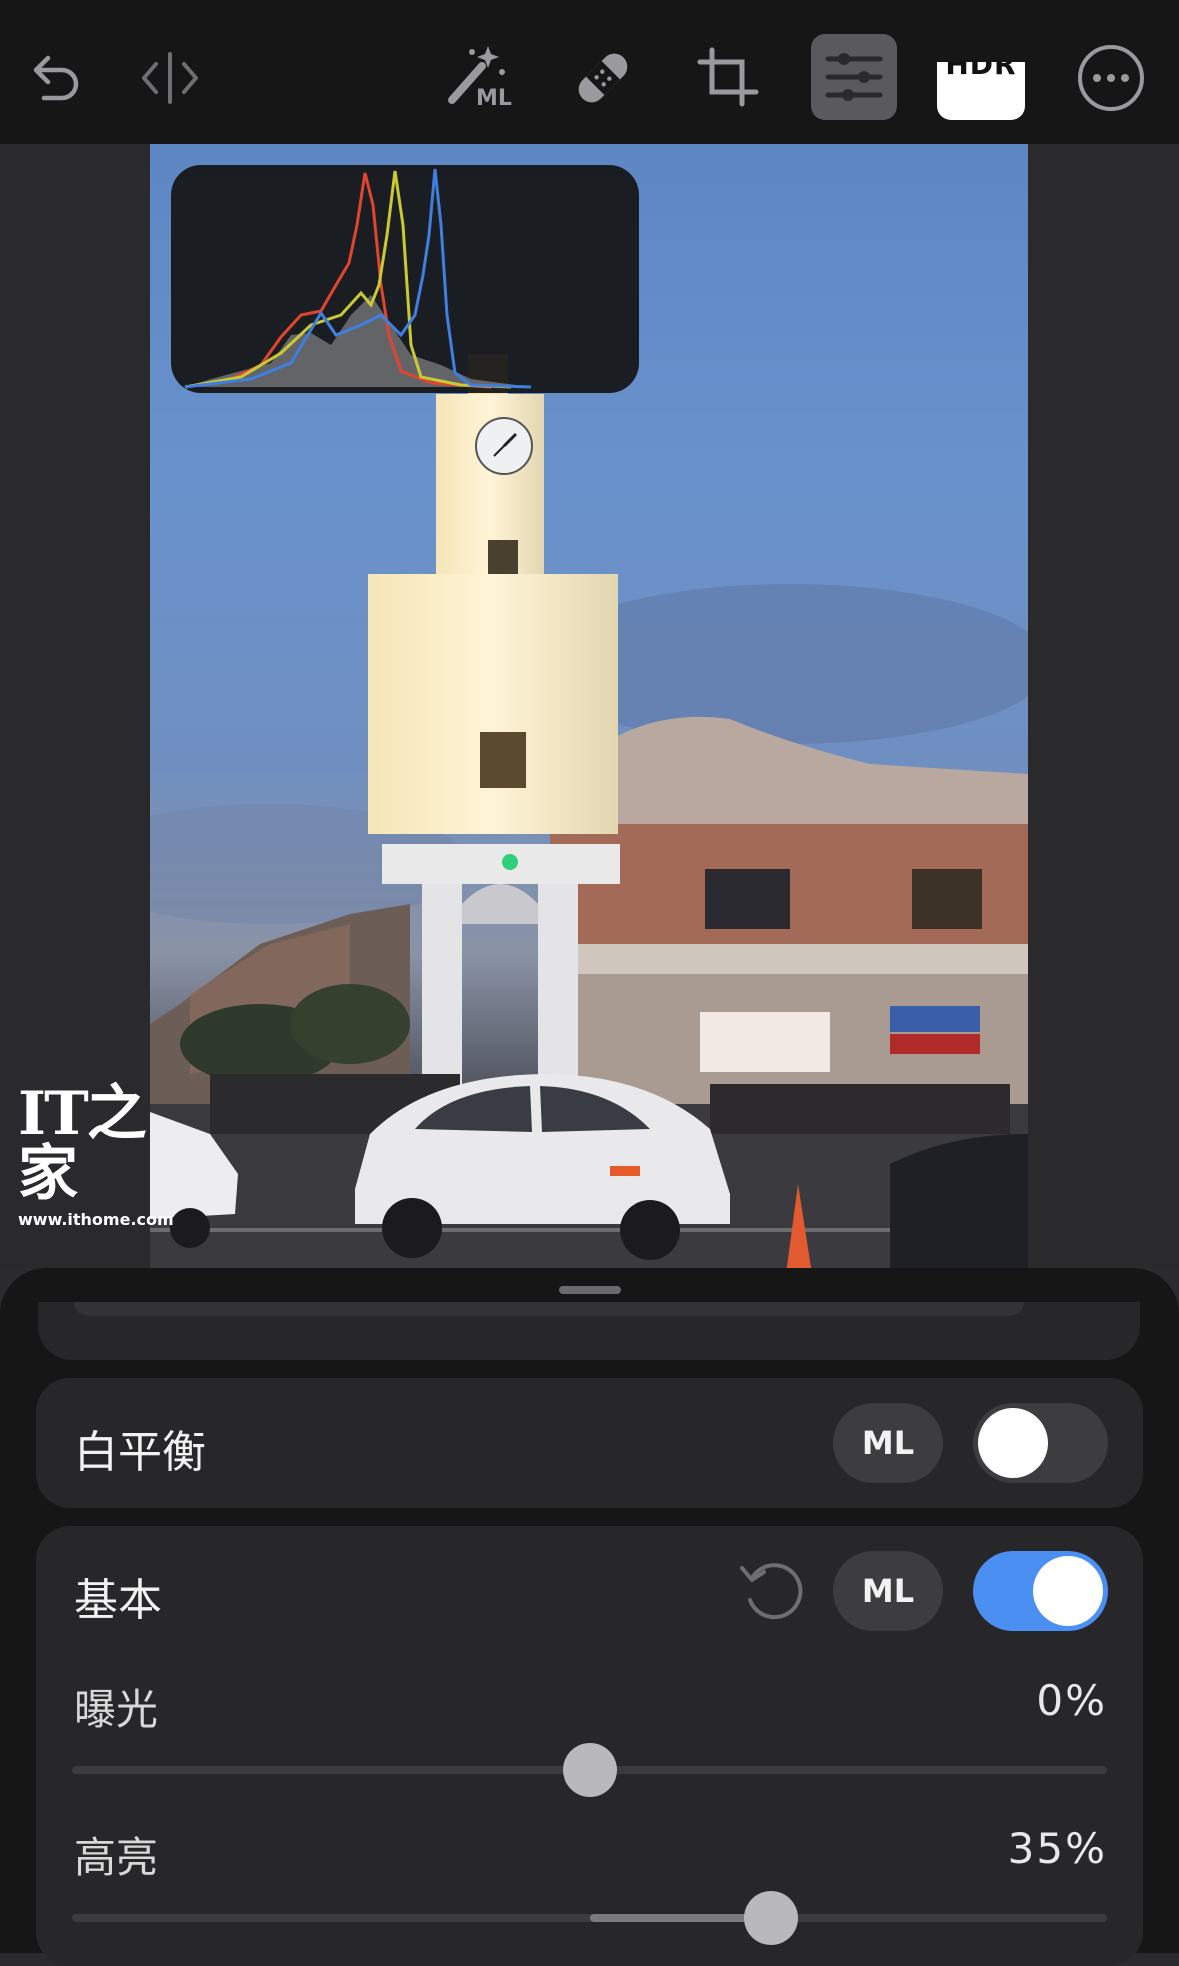 This screenshot has width=1179, height=1966. I want to click on exposure-label: 曝光, so click(116, 1709).